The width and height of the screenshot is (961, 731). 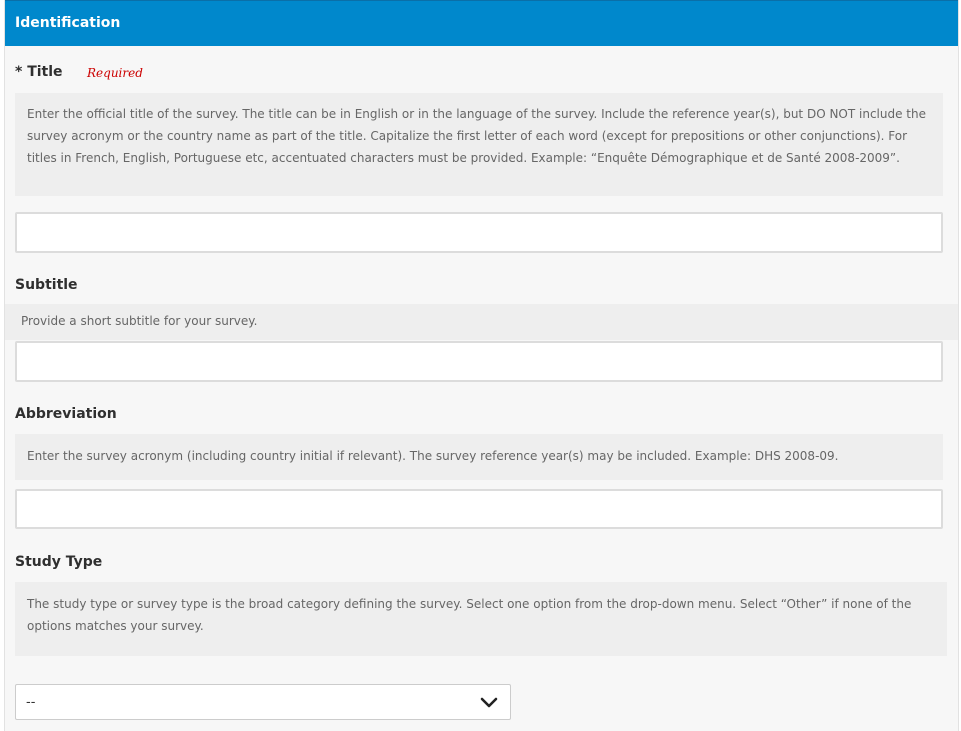 What do you see at coordinates (479, 361) in the screenshot?
I see `subtitle-input` at bounding box center [479, 361].